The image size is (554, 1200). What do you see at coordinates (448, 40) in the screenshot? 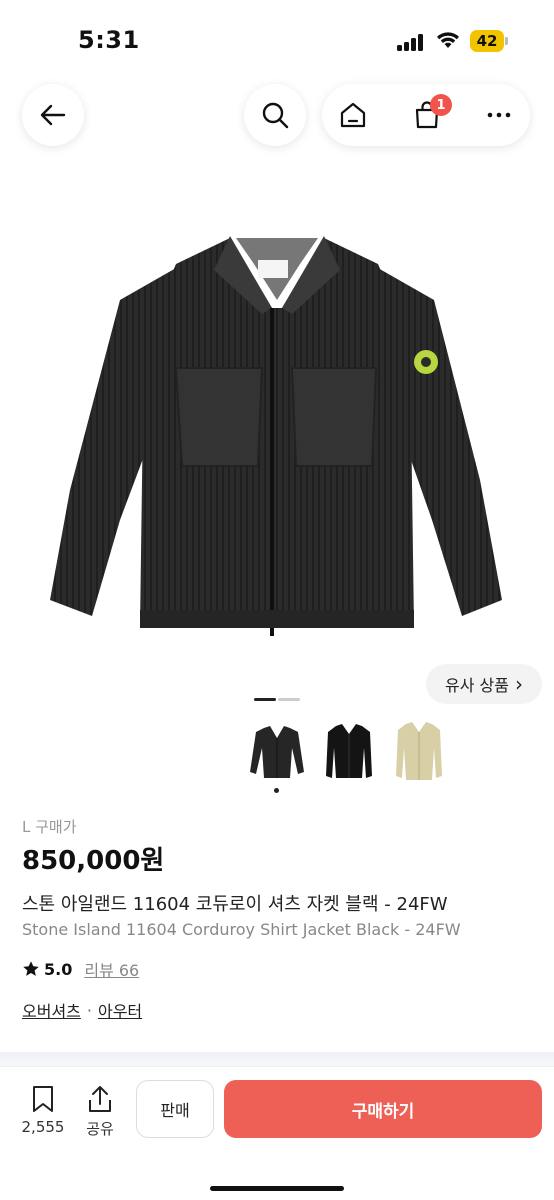
I see `wifi-icon` at bounding box center [448, 40].